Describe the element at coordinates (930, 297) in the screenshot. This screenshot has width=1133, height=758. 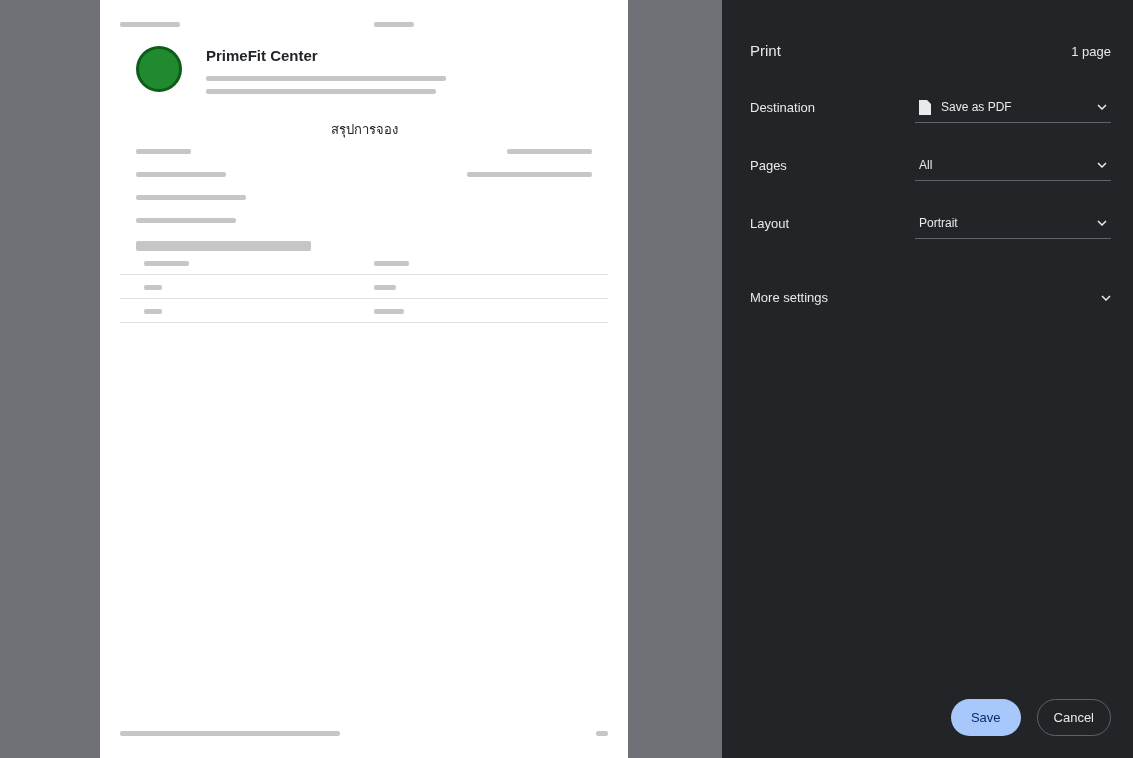
I see `more-settings-toggle: More settings` at that location.